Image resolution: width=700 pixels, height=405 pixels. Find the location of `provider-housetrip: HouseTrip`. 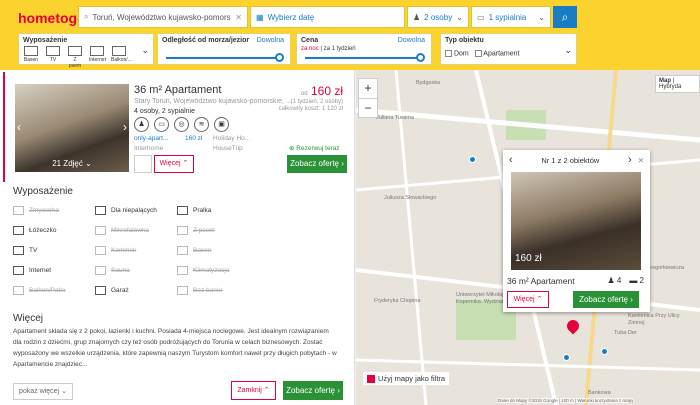

provider-housetrip: HouseTrip is located at coordinates (231, 148).